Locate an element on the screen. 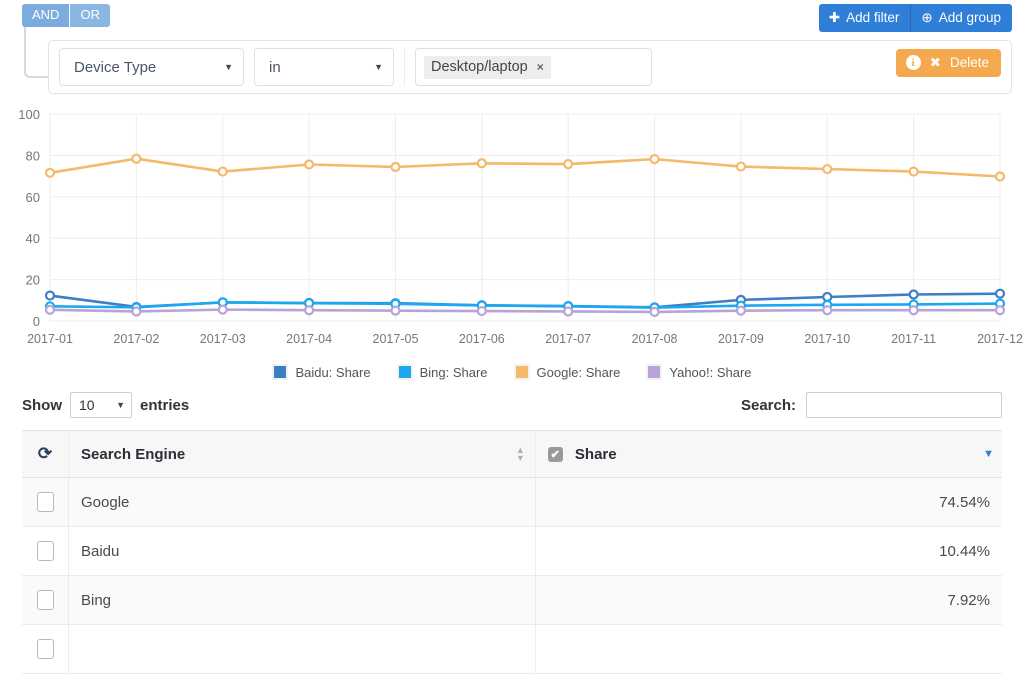 This screenshot has height=674, width=1024. add-group-button: ⊕ Add group is located at coordinates (961, 18).